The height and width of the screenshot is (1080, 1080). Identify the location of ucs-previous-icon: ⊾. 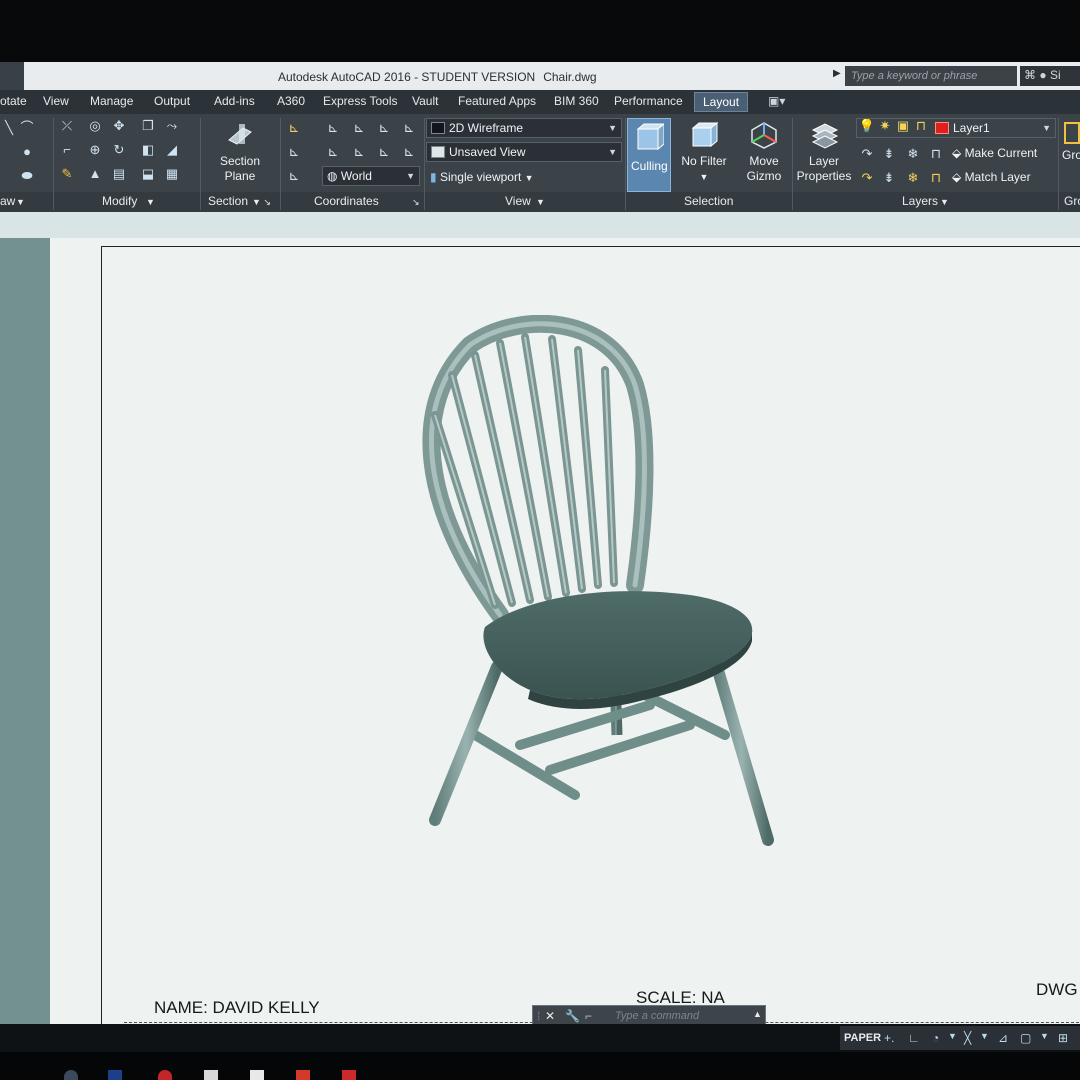
(409, 152).